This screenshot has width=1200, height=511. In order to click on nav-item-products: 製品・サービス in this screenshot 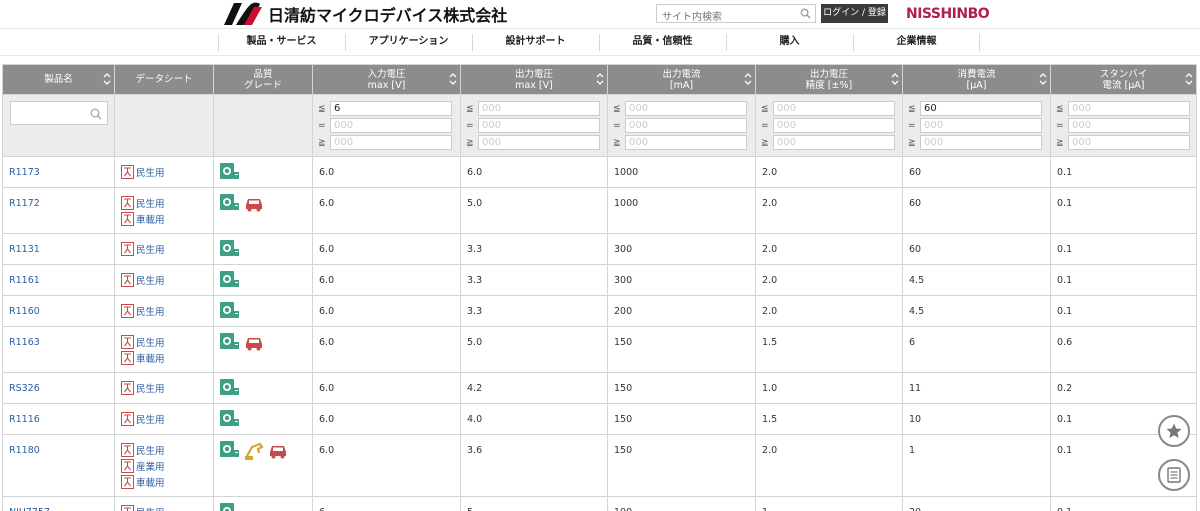, I will do `click(281, 42)`.